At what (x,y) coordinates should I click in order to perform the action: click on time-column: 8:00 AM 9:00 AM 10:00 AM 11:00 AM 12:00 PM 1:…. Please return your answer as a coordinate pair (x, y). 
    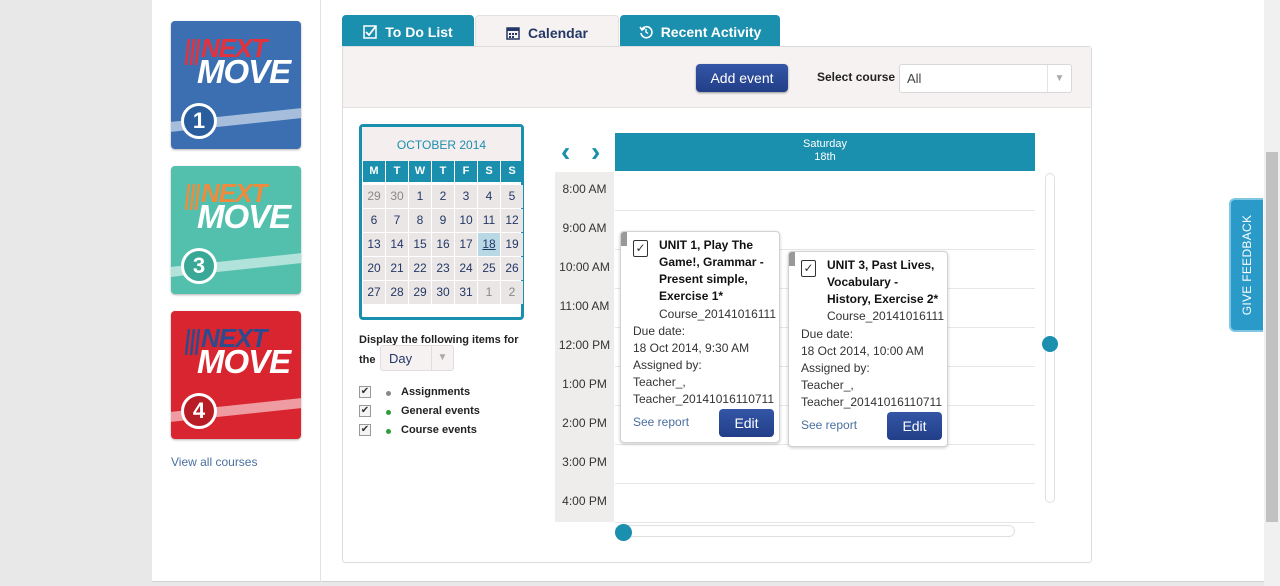
    Looking at the image, I should click on (584, 347).